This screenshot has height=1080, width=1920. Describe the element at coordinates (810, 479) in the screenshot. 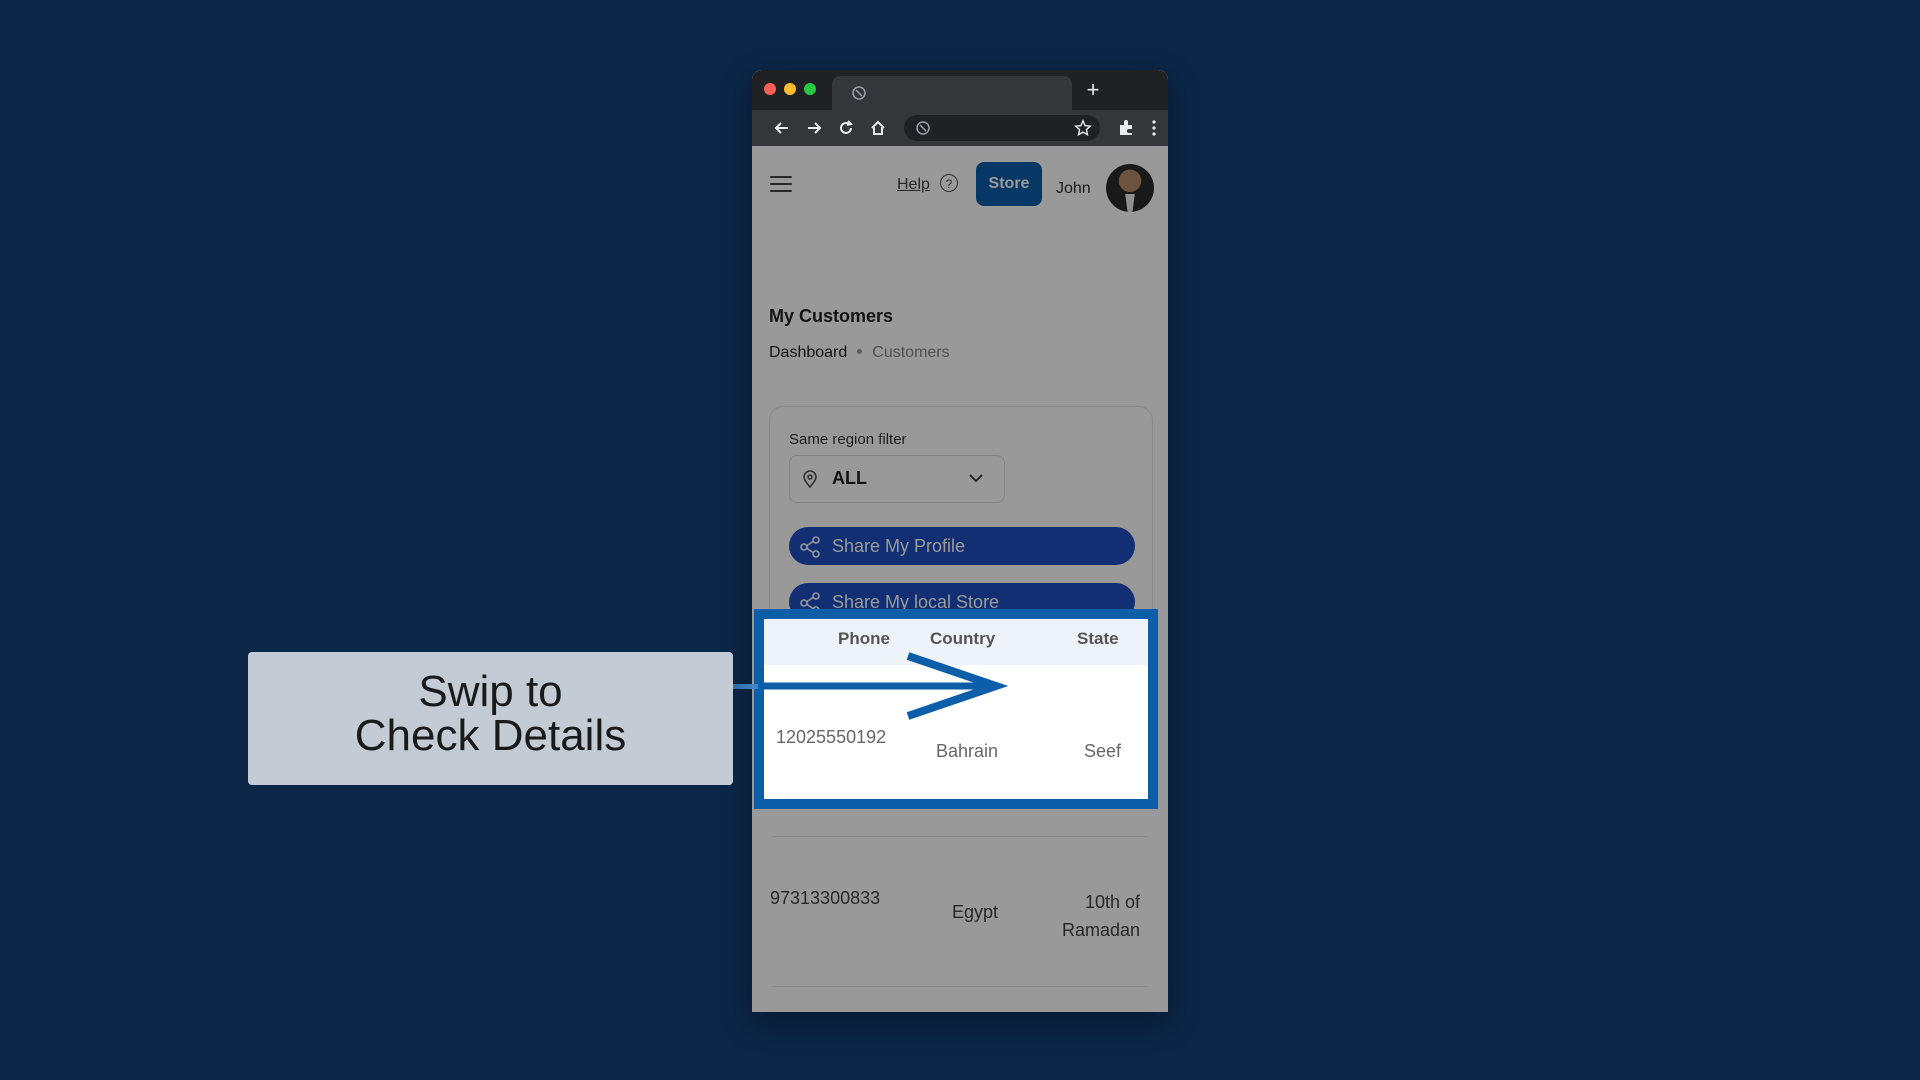

I see `location-pin-icon` at that location.